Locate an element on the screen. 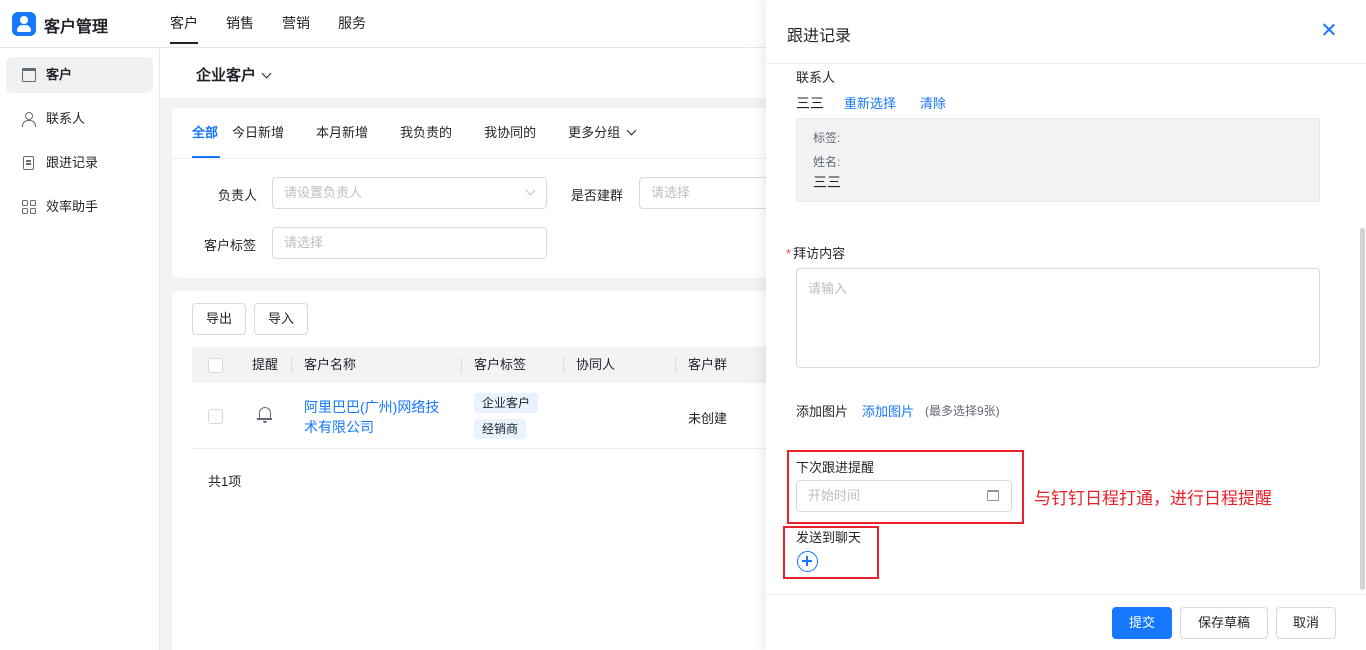 This screenshot has height=650, width=1366. sidebar-item-label: 效率助手 is located at coordinates (72, 206).